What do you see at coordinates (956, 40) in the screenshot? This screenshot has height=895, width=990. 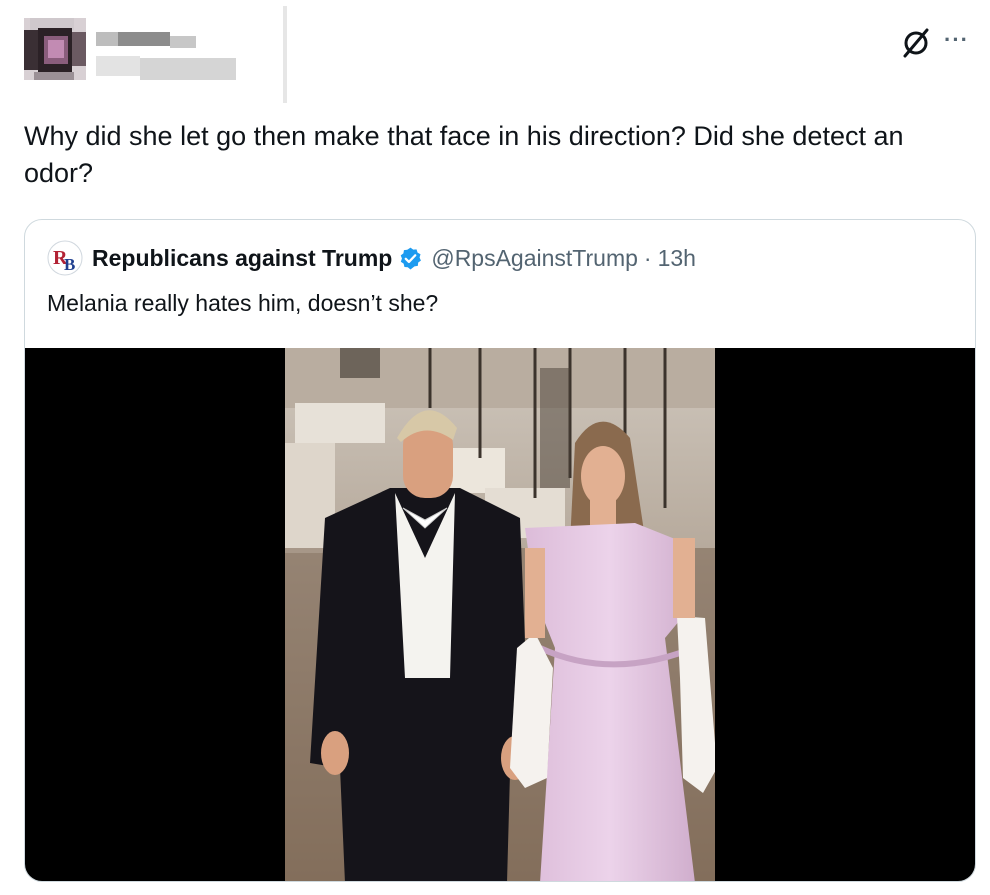 I see `more-options-icon: ···` at bounding box center [956, 40].